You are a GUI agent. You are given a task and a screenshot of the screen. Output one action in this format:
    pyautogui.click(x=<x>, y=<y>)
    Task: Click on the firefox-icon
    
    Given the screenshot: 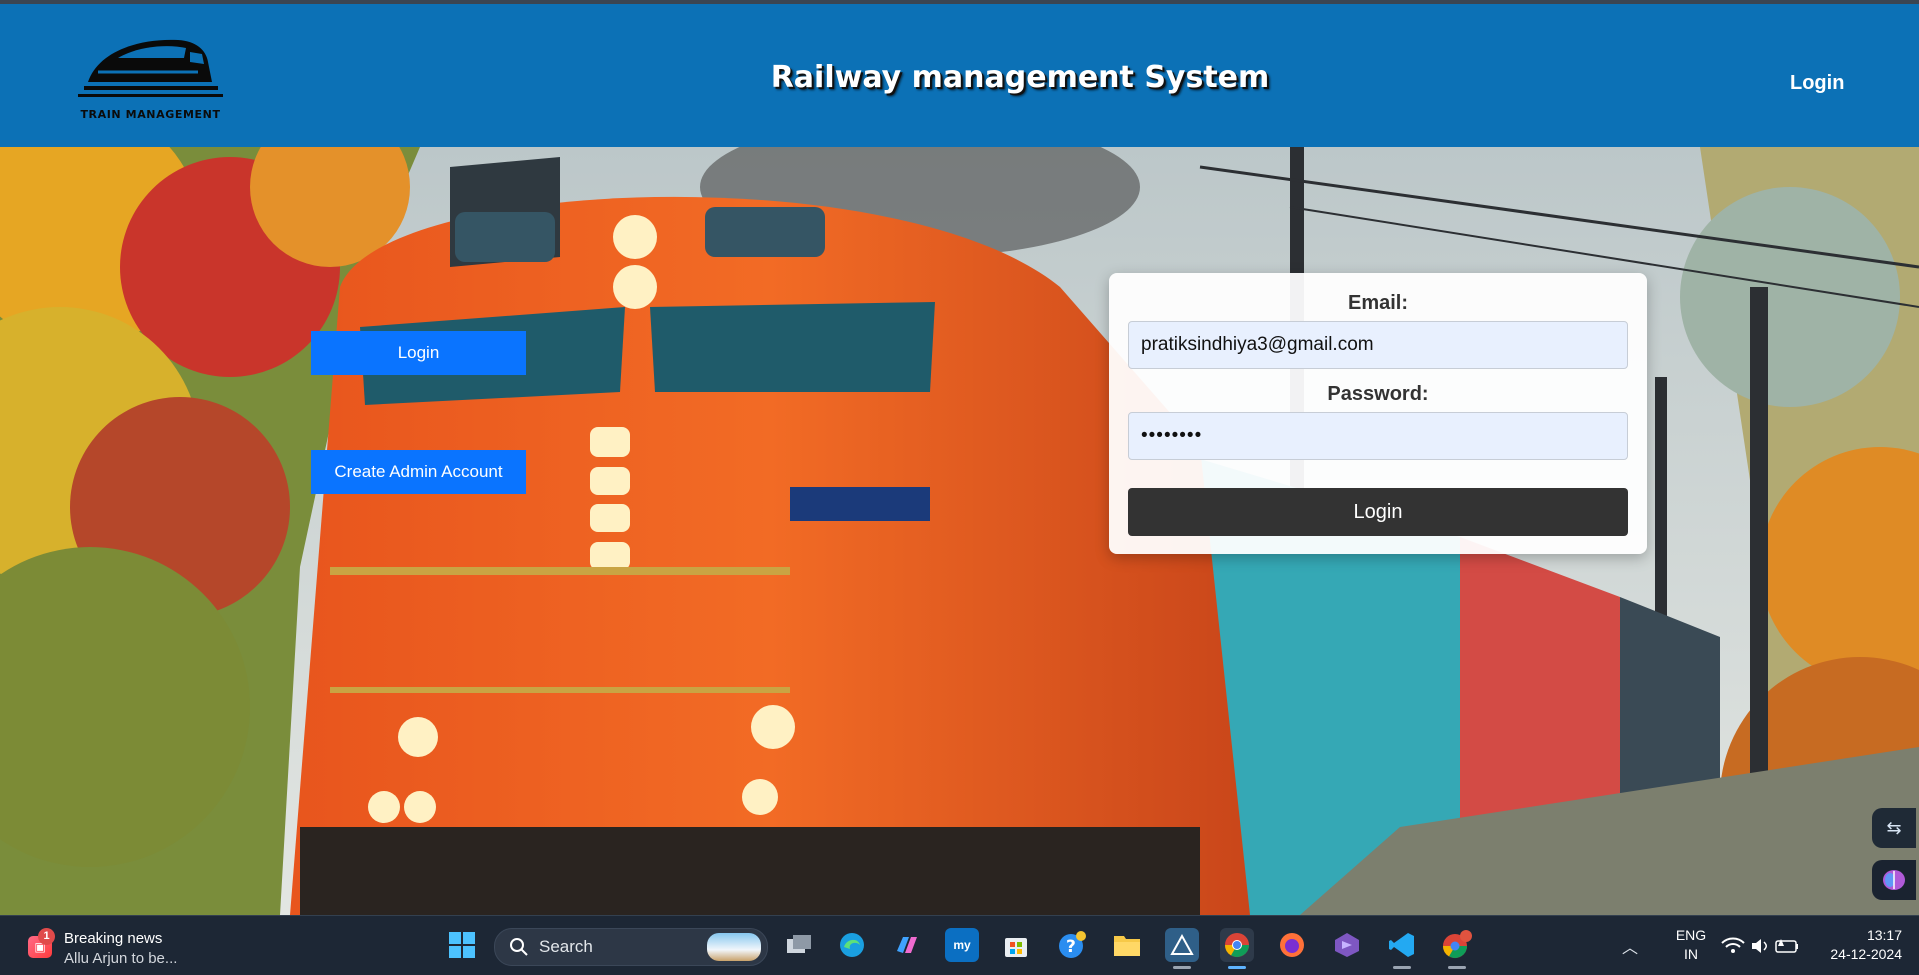 What is the action you would take?
    pyautogui.click(x=1292, y=945)
    